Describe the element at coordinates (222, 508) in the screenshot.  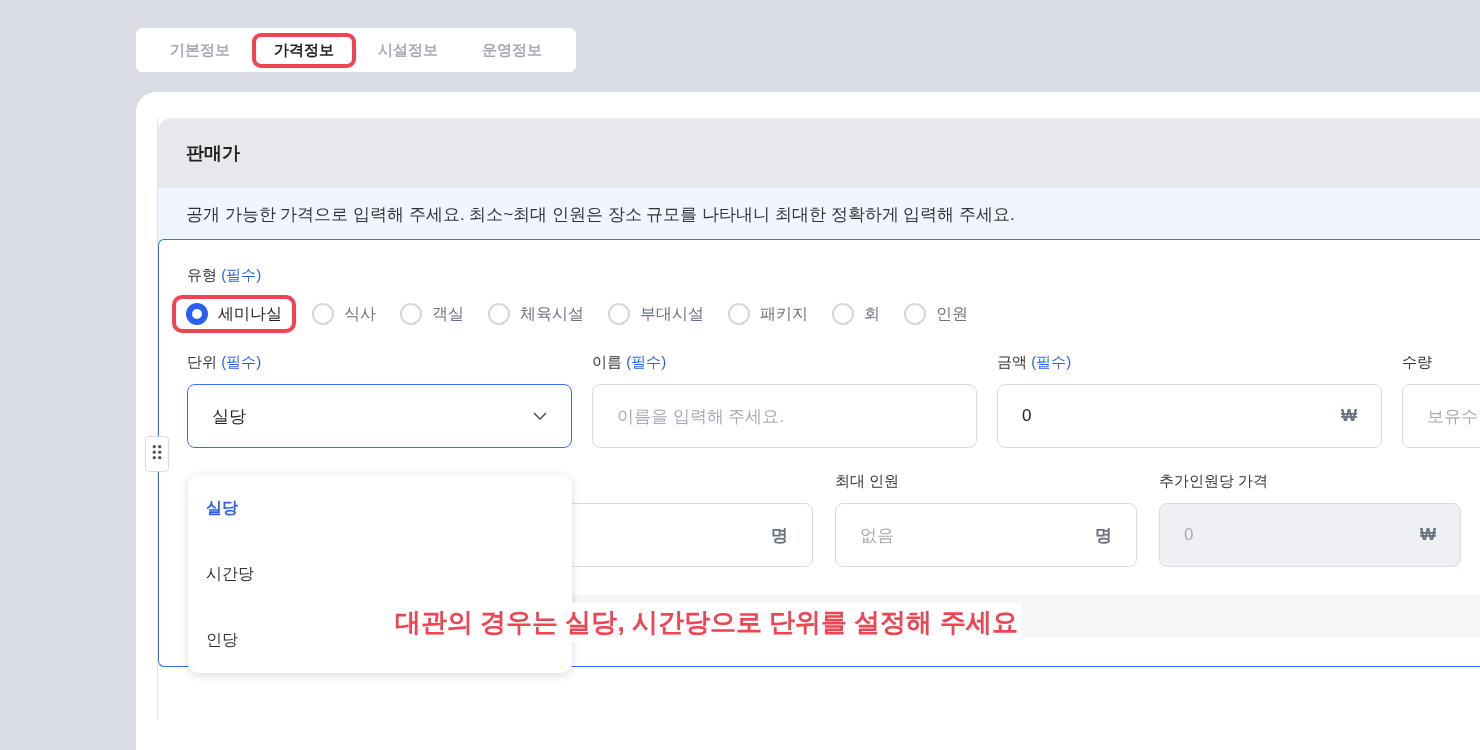
I see `dropdown-option: 실당` at that location.